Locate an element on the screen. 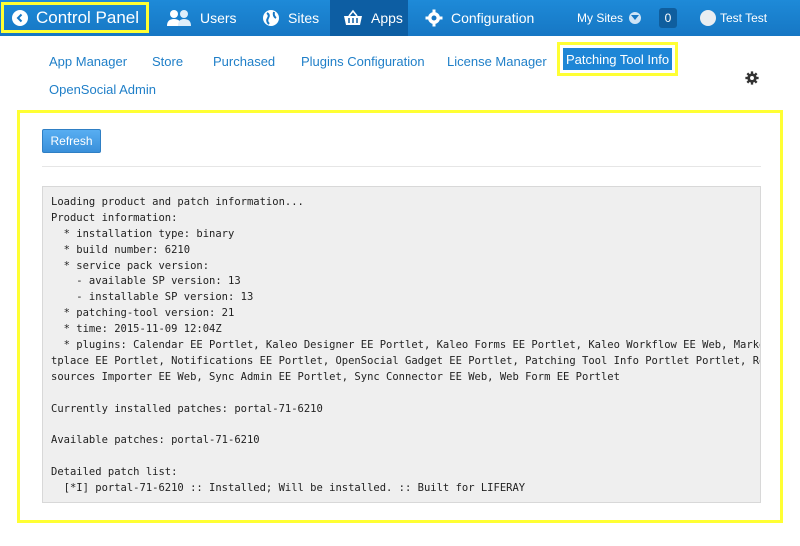 This screenshot has height=546, width=800. my-sites-menu: My Sites is located at coordinates (609, 18).